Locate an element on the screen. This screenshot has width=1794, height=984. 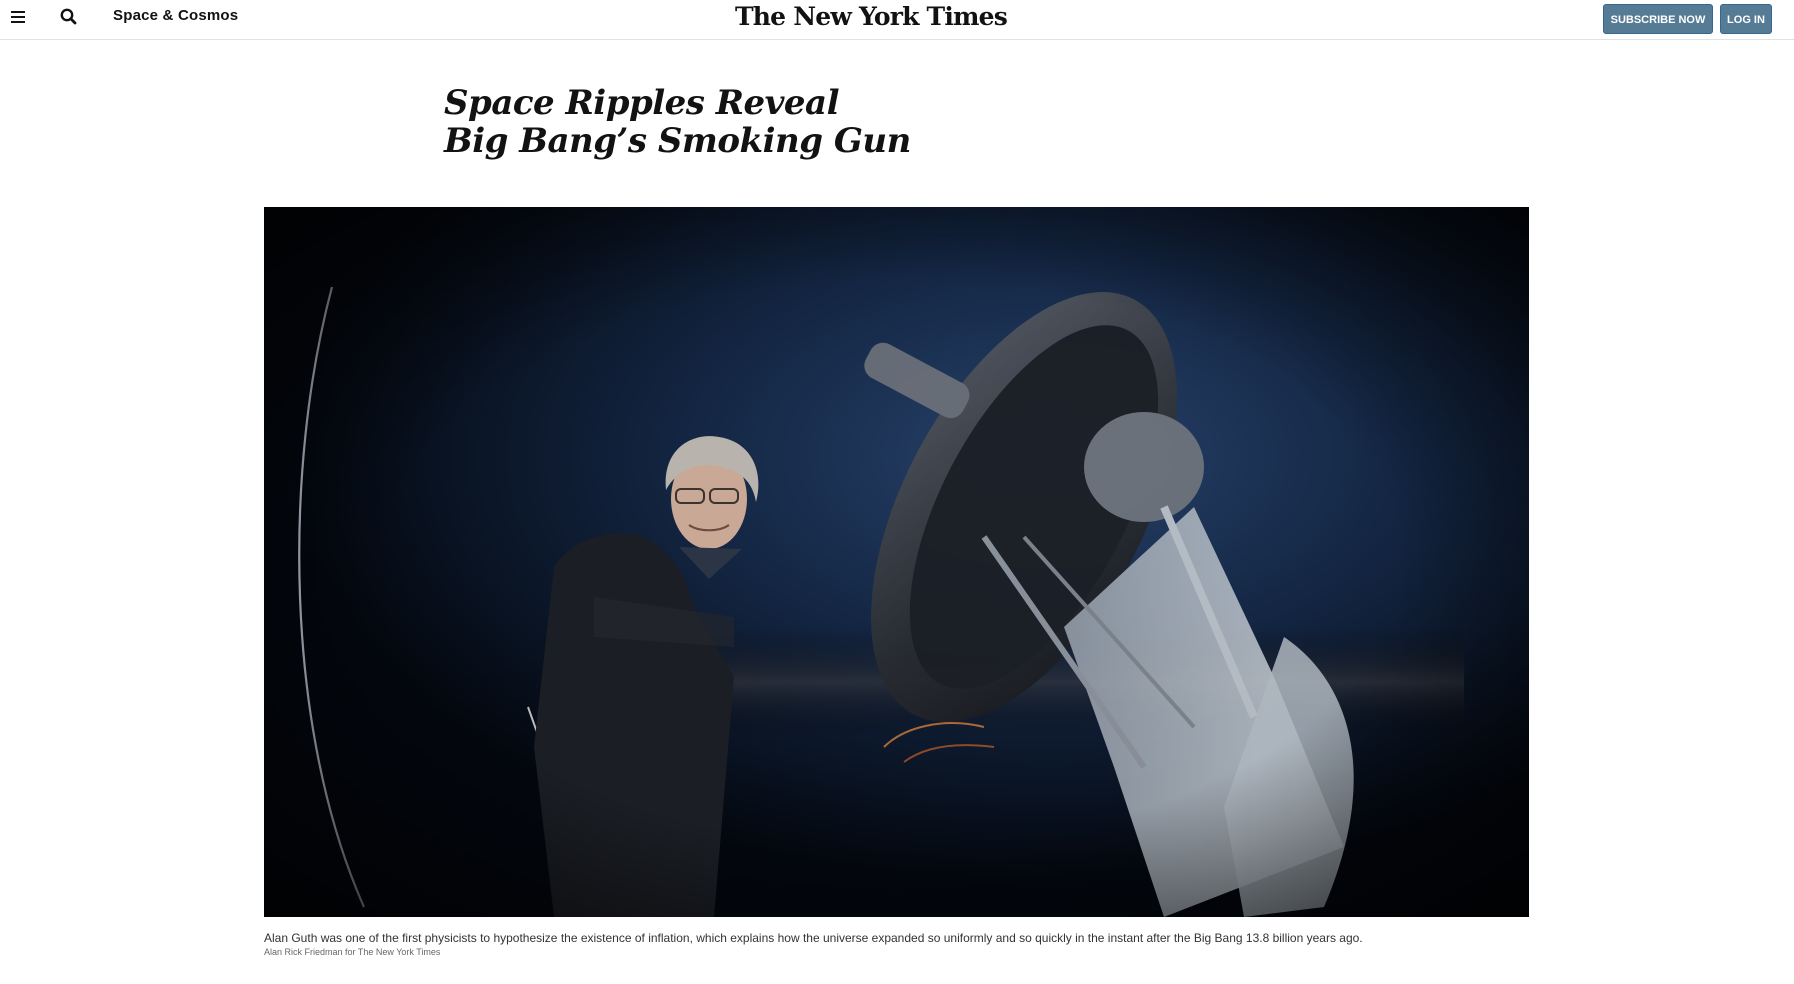
section-name-link: Space & Cosmos is located at coordinates (175, 15).